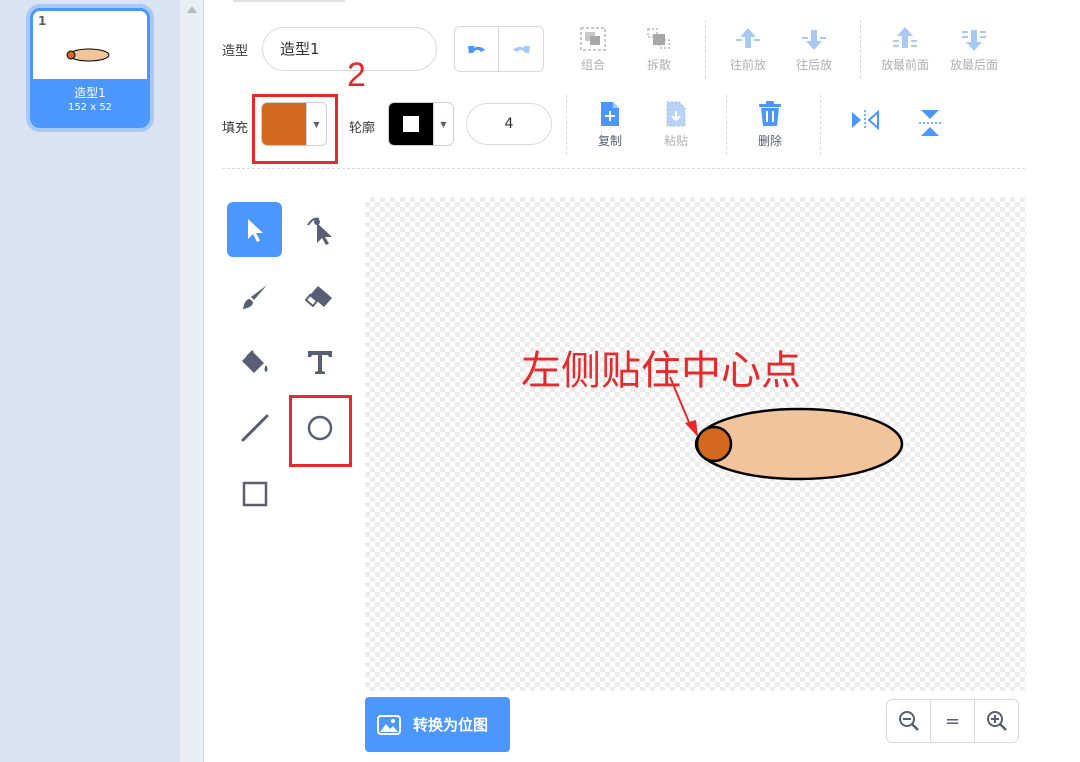 The image size is (1080, 762). I want to click on zoom-controls: =, so click(952, 721).